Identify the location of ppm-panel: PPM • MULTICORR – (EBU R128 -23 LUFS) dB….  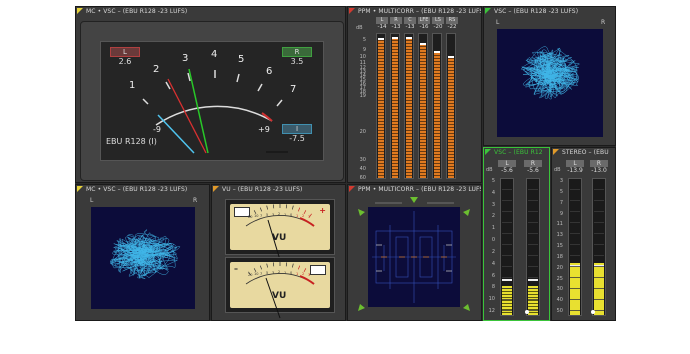
(414, 94).